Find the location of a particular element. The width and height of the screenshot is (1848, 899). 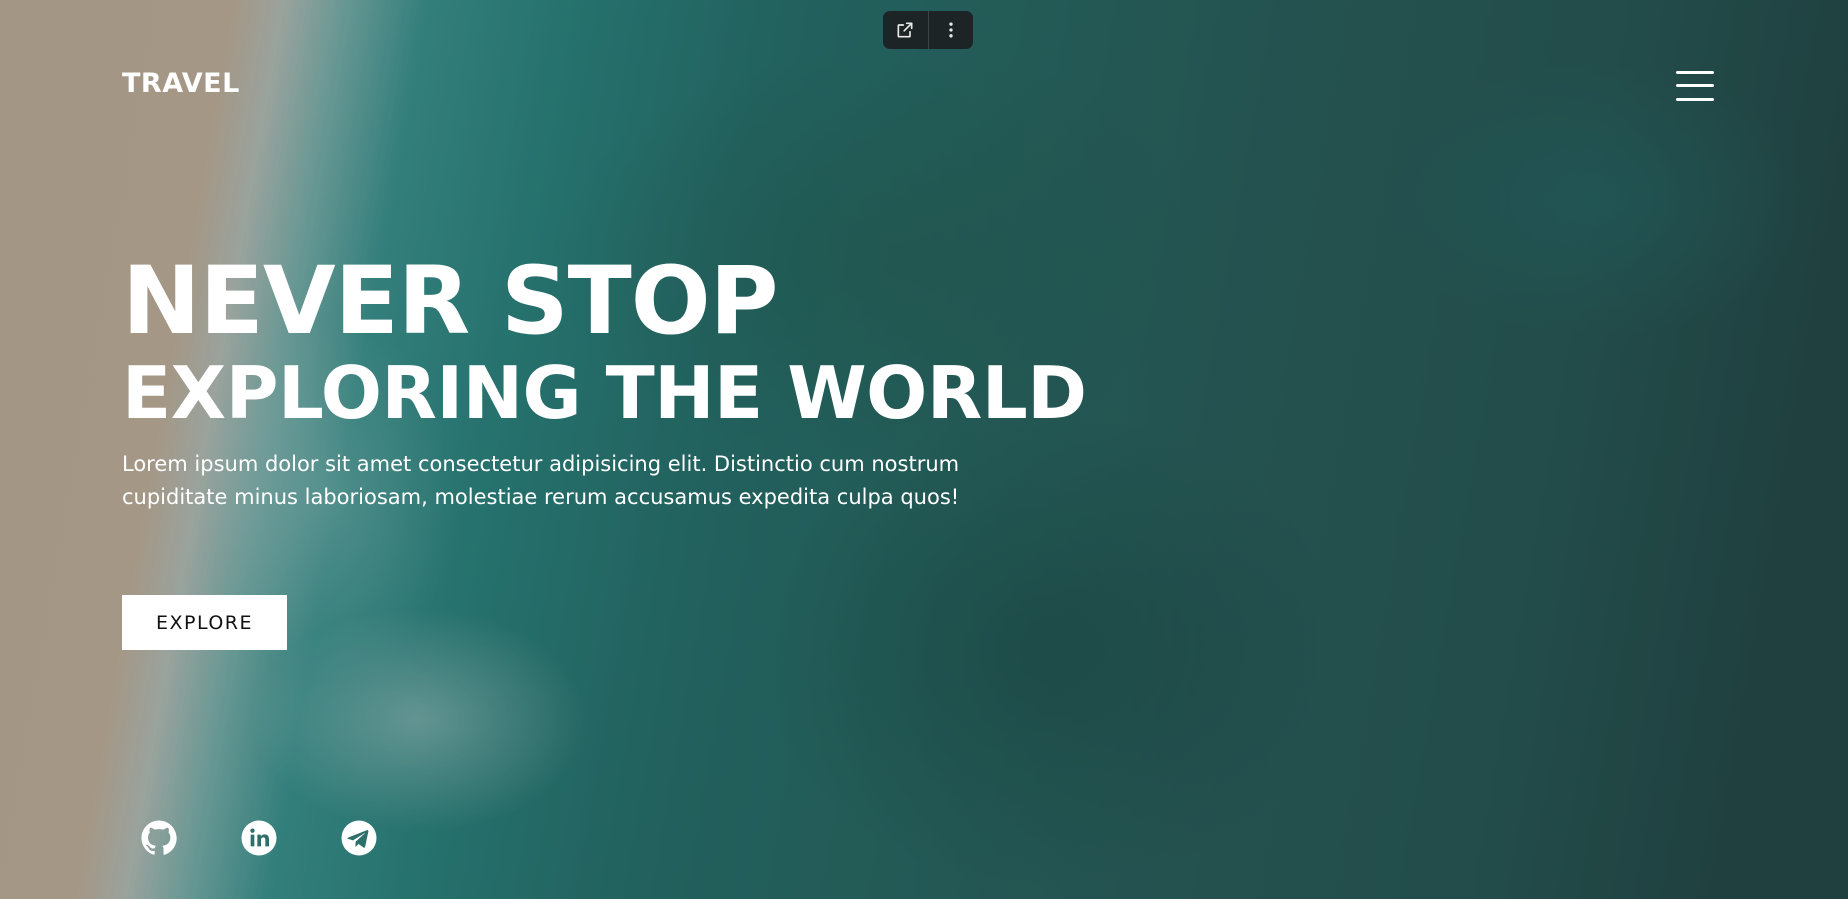

telegram-icon is located at coordinates (359, 838).